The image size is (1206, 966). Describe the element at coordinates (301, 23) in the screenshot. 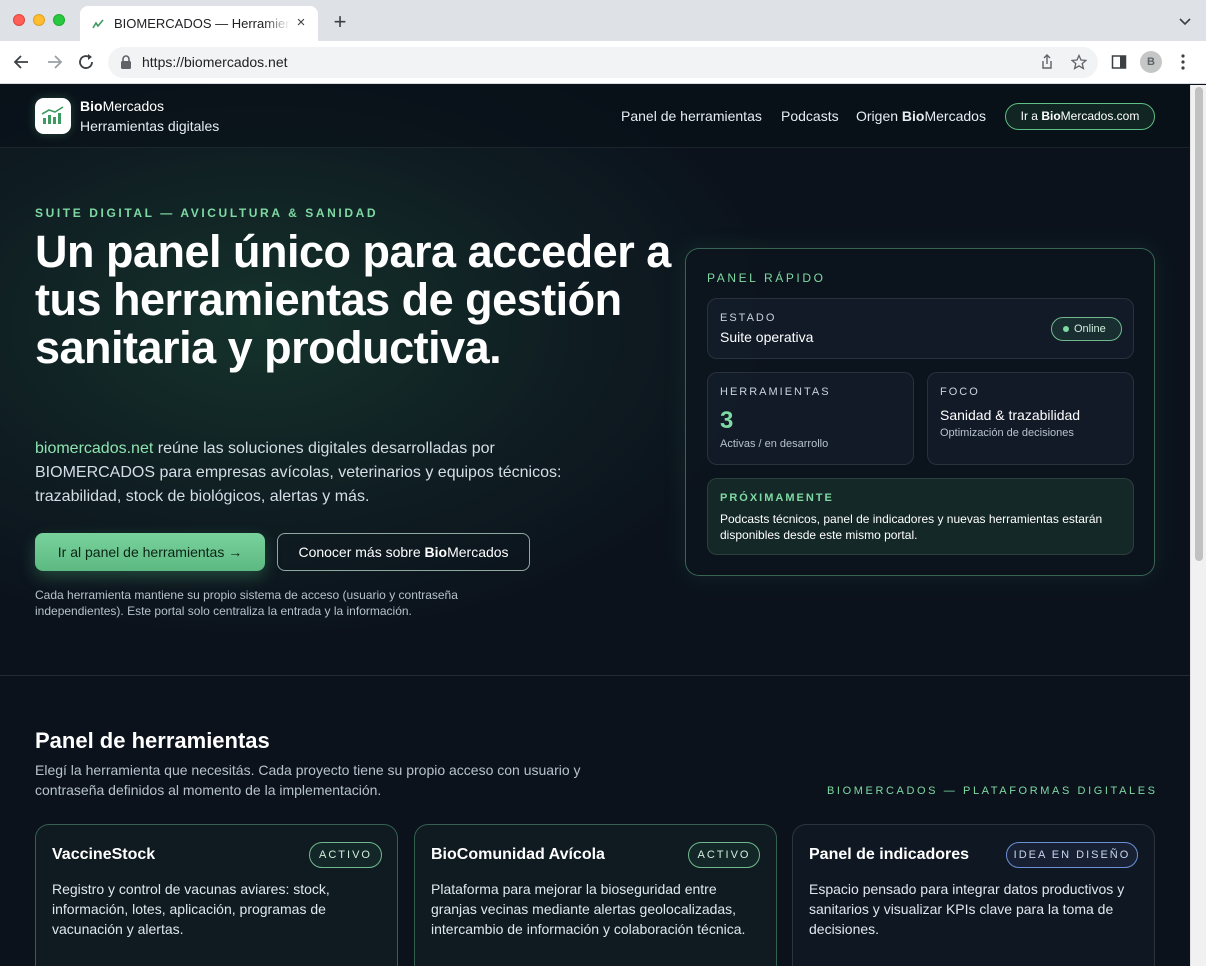

I see `tab-close-icon: ×` at that location.